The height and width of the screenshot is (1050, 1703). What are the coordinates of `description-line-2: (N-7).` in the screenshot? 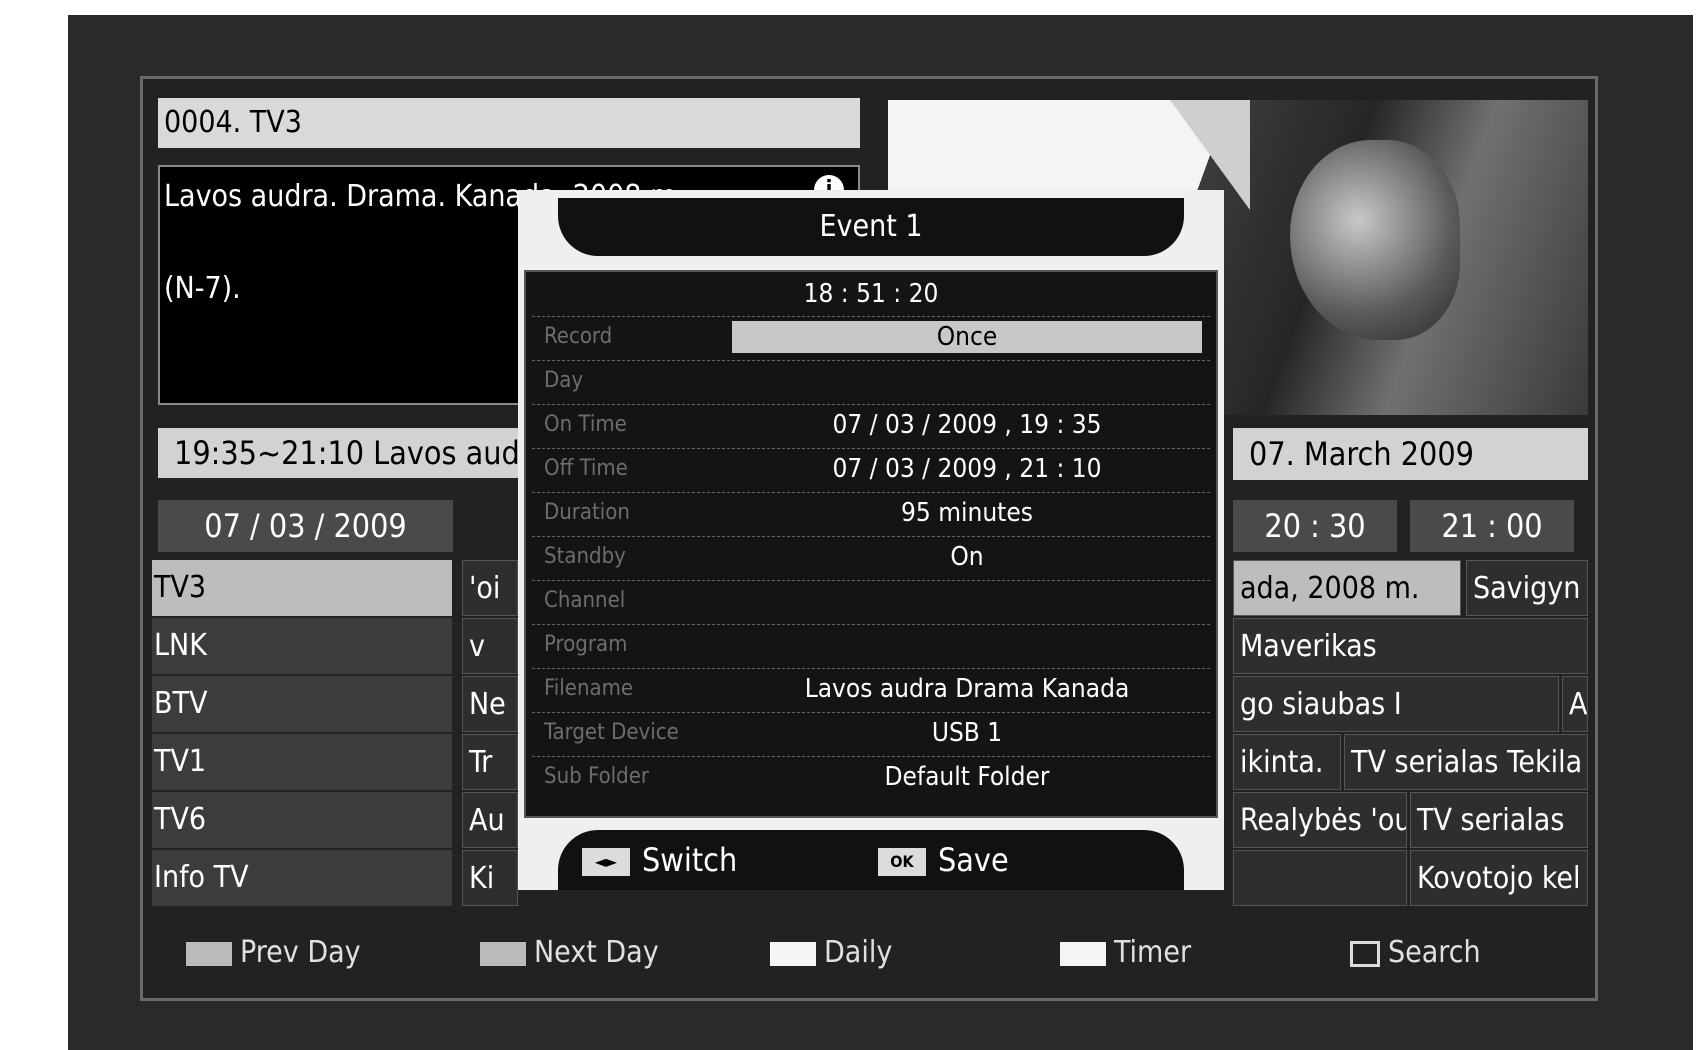 It's located at (202, 288).